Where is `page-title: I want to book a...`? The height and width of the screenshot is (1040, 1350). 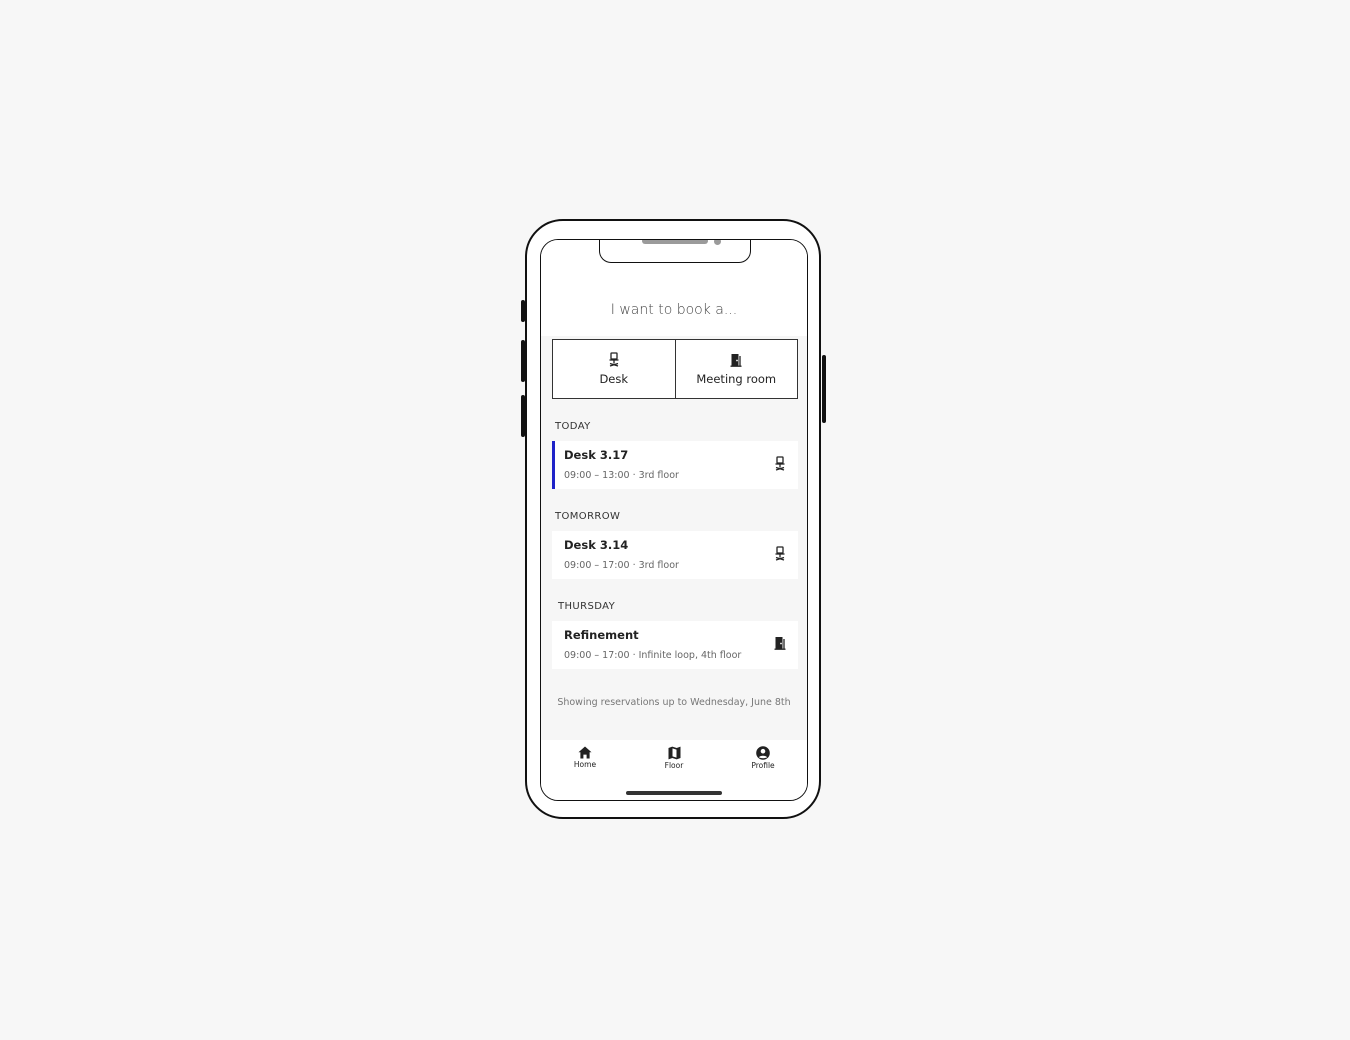 page-title: I want to book a... is located at coordinates (674, 310).